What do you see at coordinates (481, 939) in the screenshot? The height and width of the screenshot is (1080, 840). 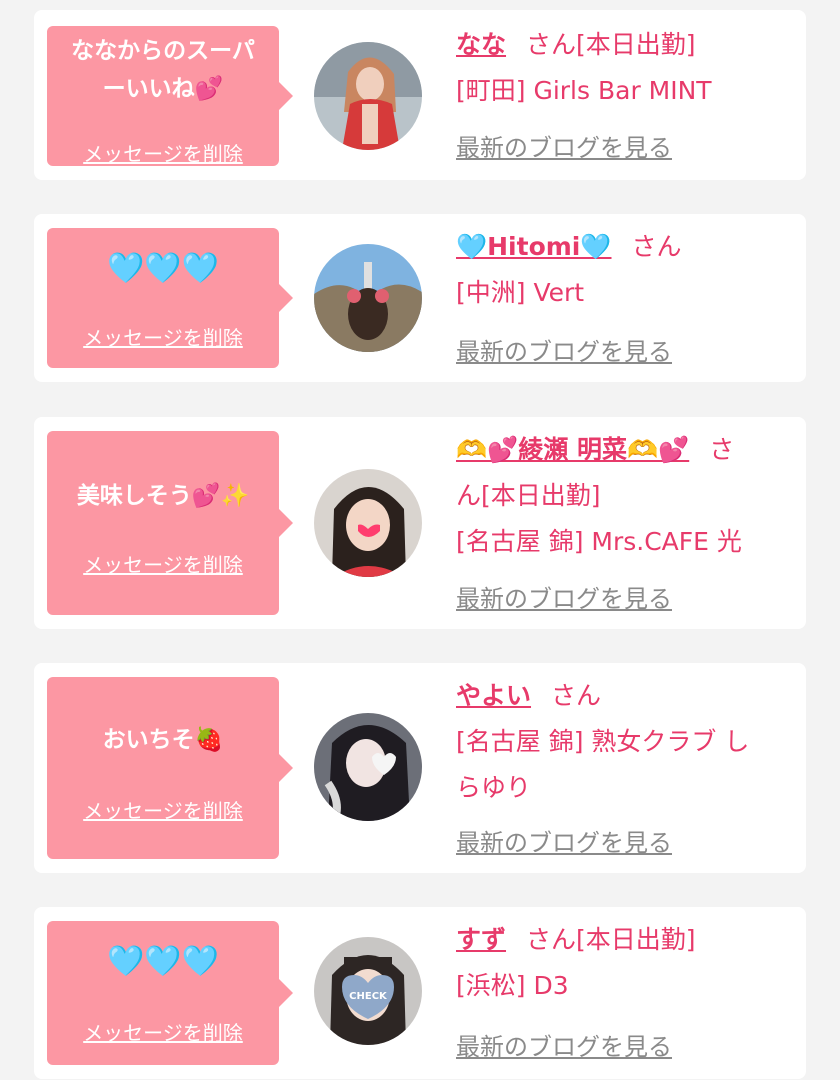 I see `girl-name-link: すず` at bounding box center [481, 939].